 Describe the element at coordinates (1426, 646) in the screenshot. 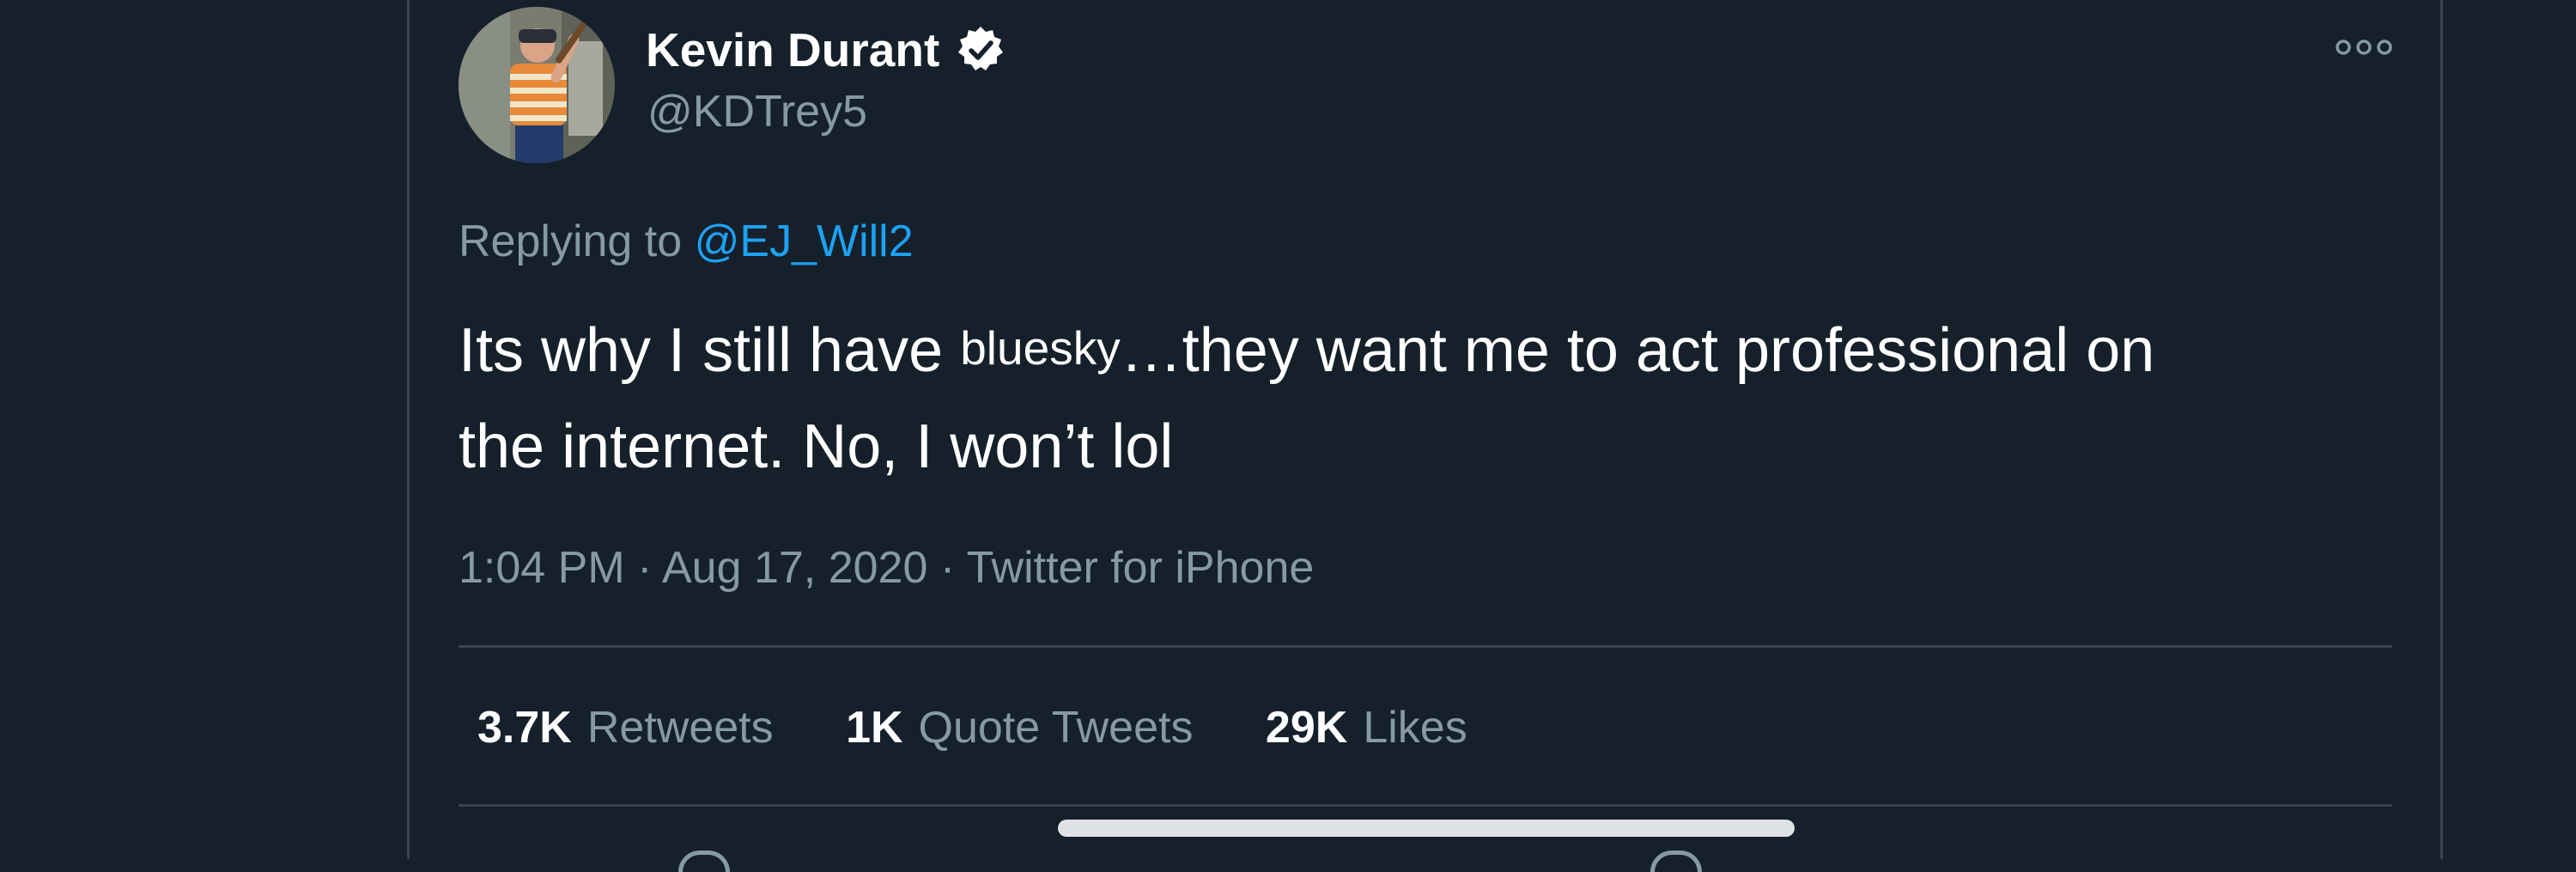

I see `divider-top` at that location.